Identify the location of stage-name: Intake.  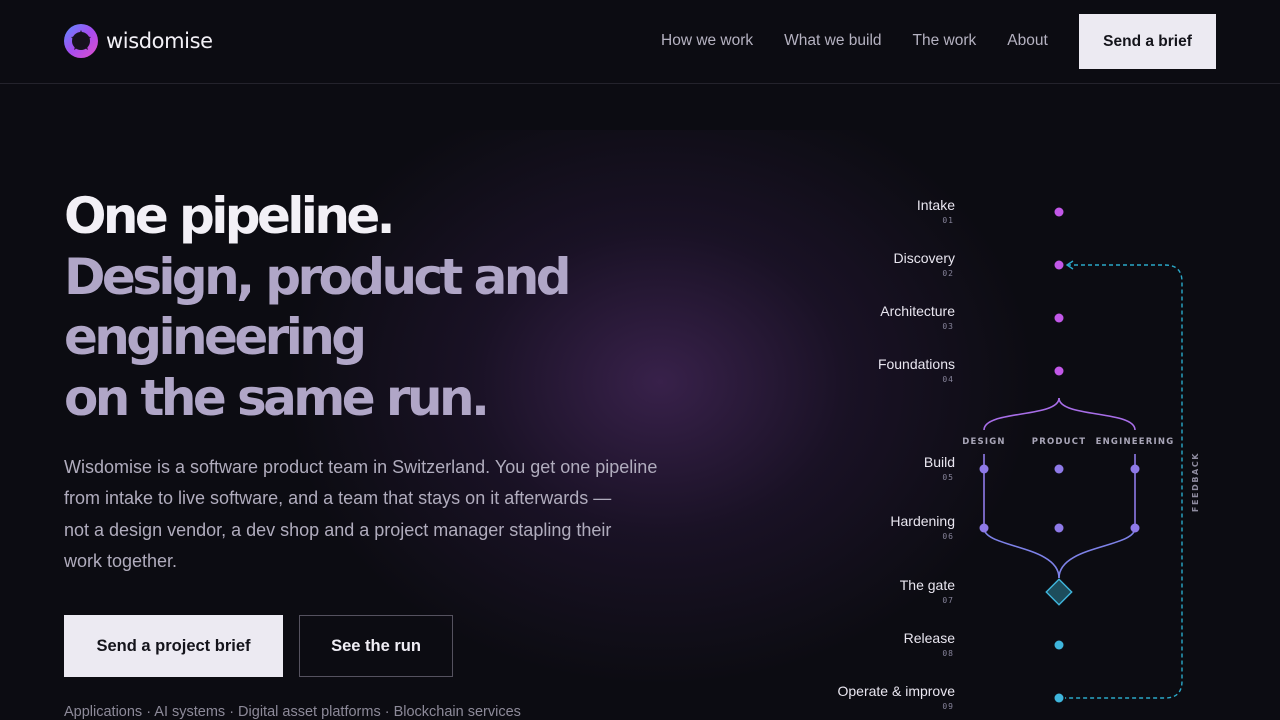
(936, 205).